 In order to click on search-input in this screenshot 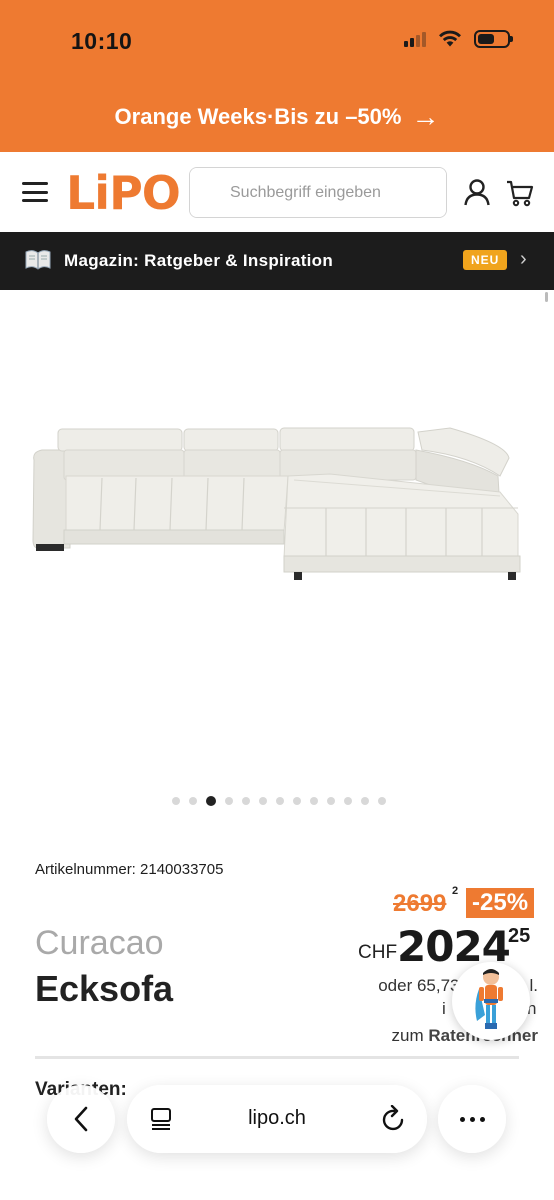, I will do `click(318, 192)`.